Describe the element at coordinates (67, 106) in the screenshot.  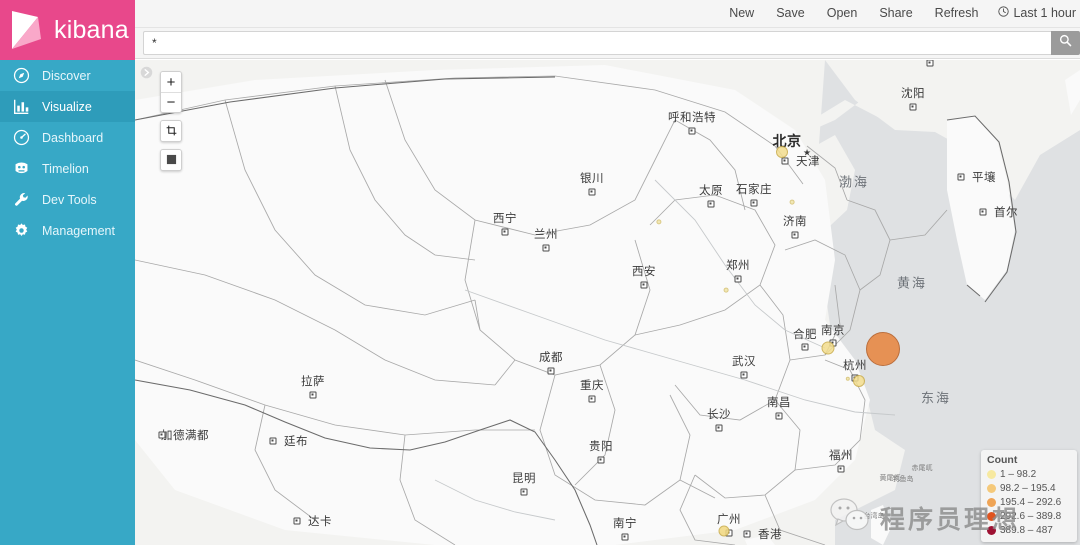
I see `sidebar-item-visualize: Visualize` at that location.